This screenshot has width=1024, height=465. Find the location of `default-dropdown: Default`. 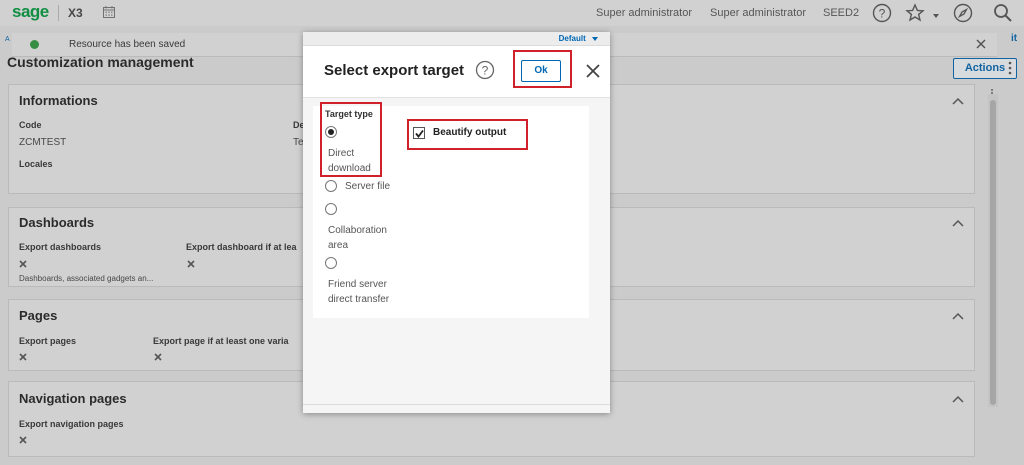

default-dropdown: Default is located at coordinates (578, 38).